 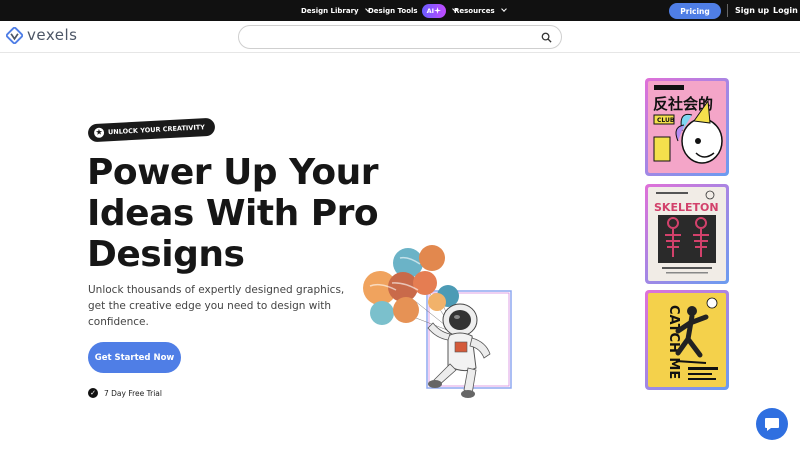 What do you see at coordinates (546, 37) in the screenshot?
I see `search-icon` at bounding box center [546, 37].